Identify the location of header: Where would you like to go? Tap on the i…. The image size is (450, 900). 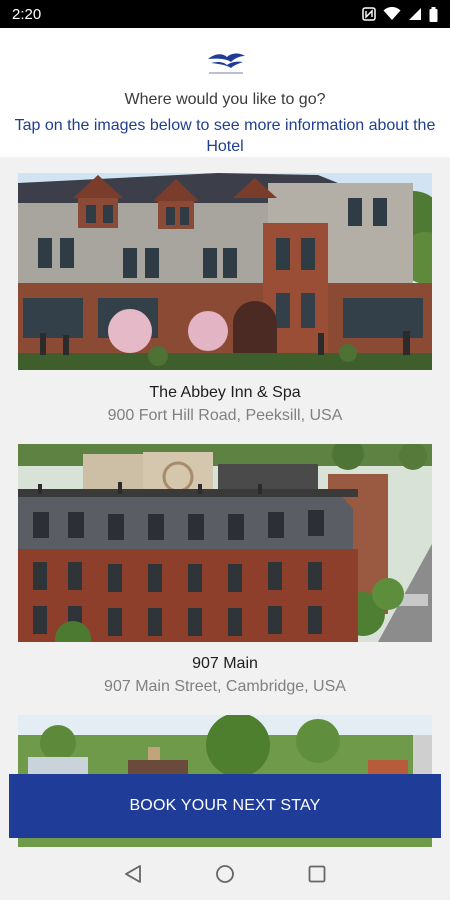
(225, 92).